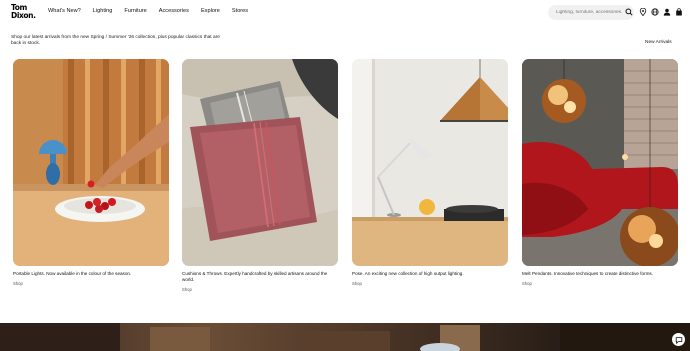 This screenshot has width=690, height=351. What do you see at coordinates (103, 11) in the screenshot?
I see `nav-item-lighting: Lighting` at bounding box center [103, 11].